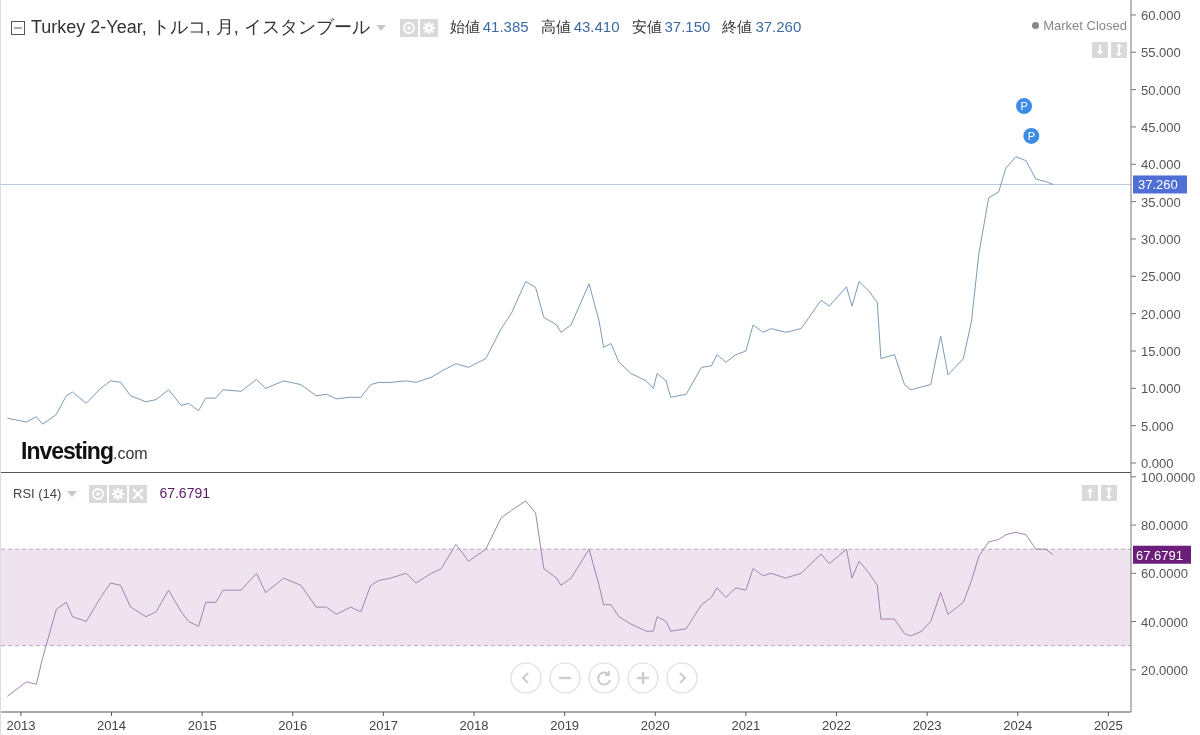 The width and height of the screenshot is (1200, 735). Describe the element at coordinates (1157, 426) in the screenshot. I see `axis-label: 5.000` at that location.